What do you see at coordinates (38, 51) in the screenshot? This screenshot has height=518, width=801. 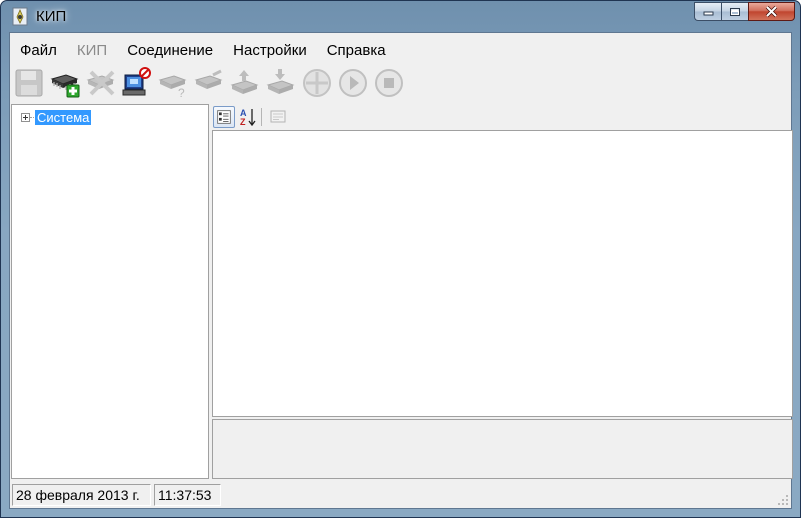 I see `menu-file: Файл` at bounding box center [38, 51].